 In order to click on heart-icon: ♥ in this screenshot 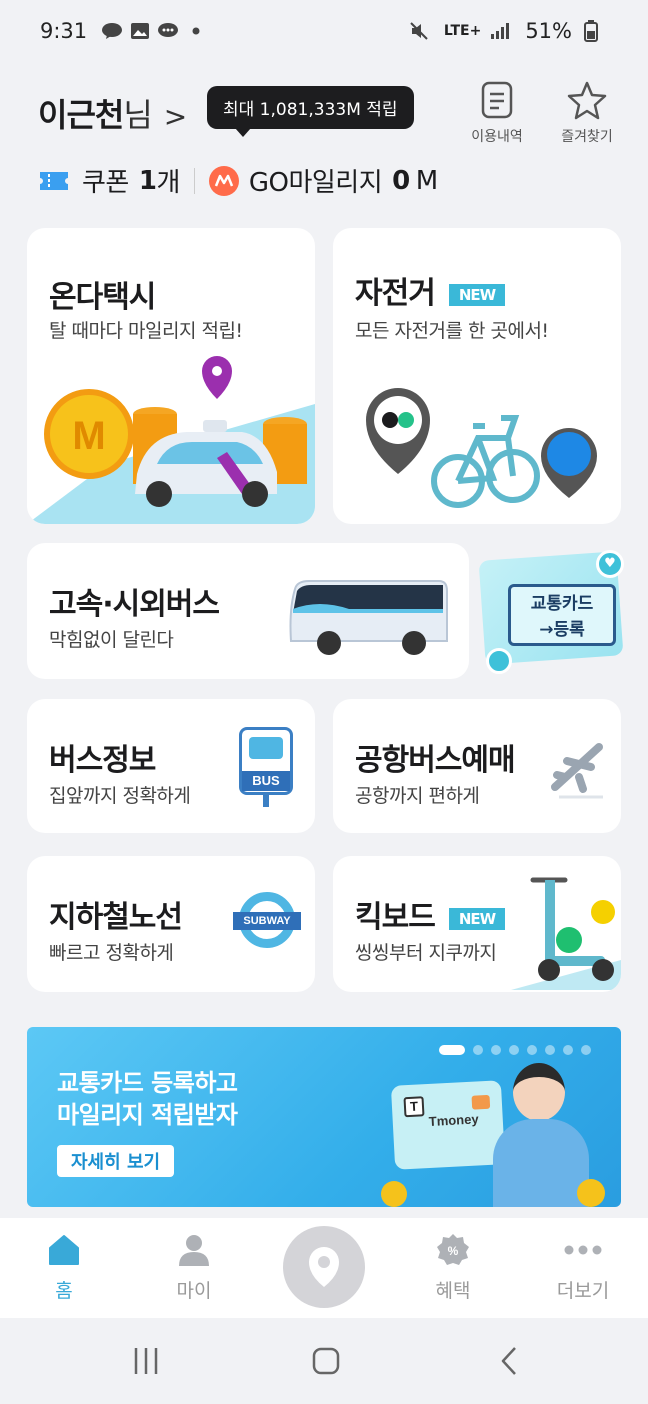, I will do `click(610, 564)`.